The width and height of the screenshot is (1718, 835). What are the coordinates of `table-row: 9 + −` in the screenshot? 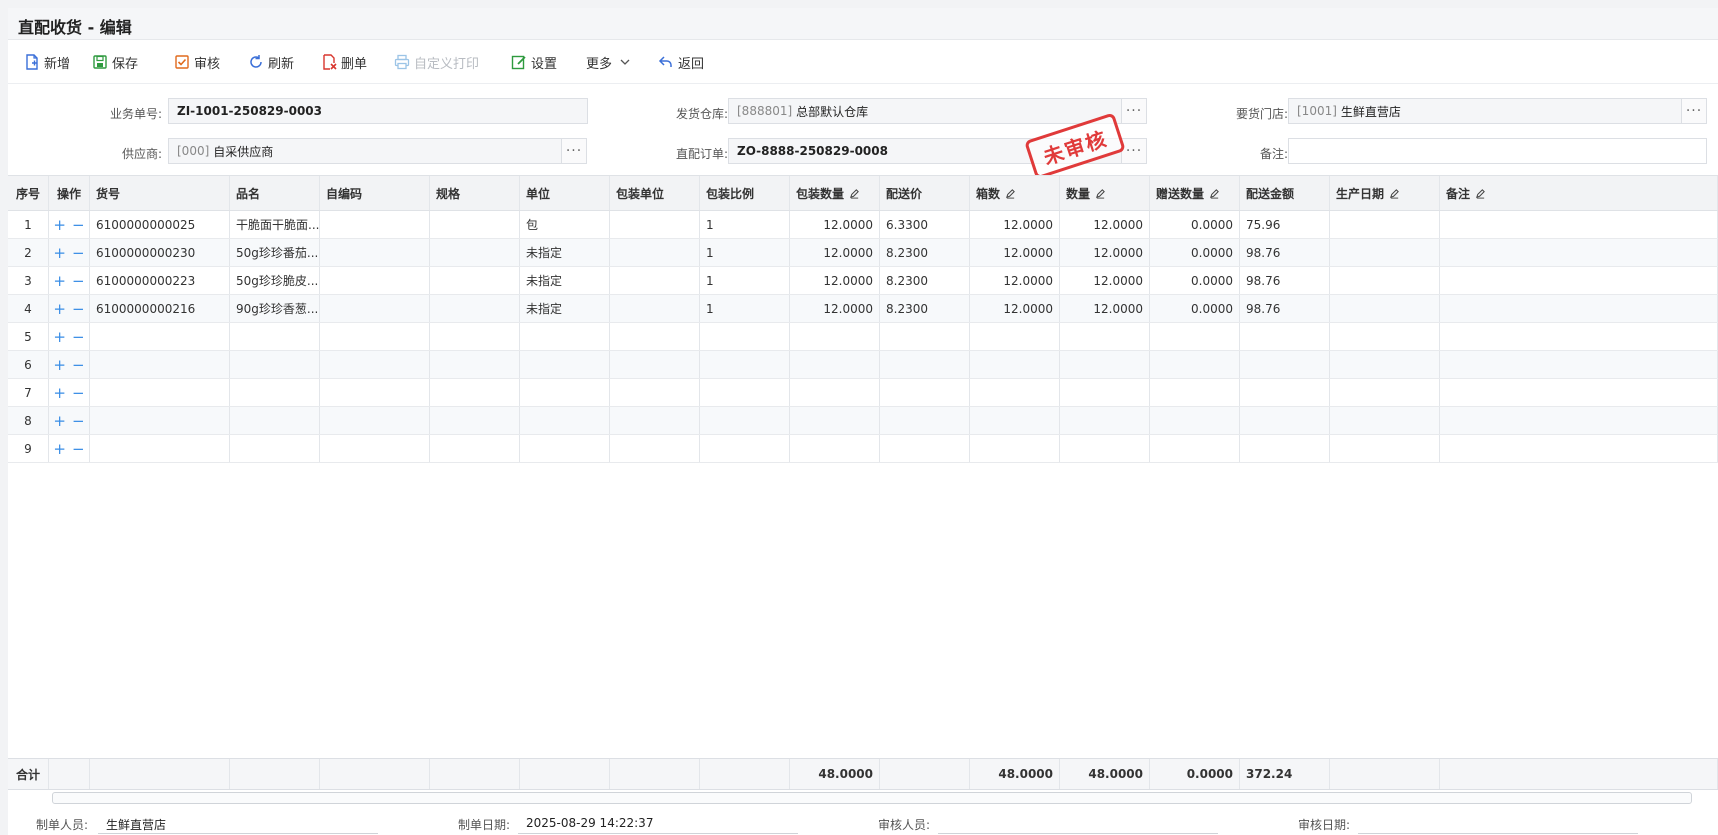 It's located at (863, 449).